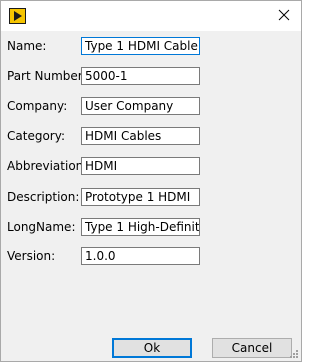 Image resolution: width=320 pixels, height=362 pixels. Describe the element at coordinates (41, 227) in the screenshot. I see `longname-label: LongName:` at that location.